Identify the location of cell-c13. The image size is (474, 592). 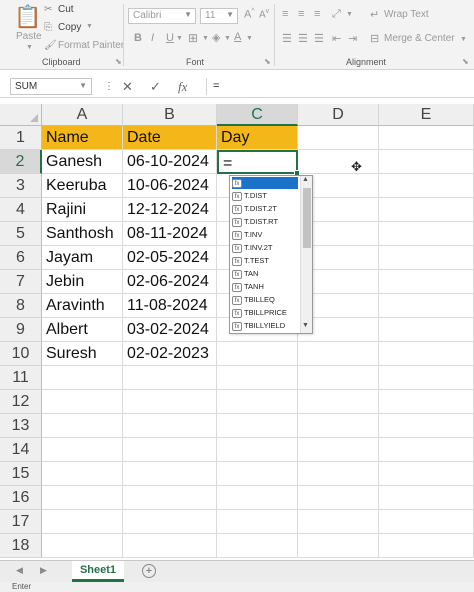
(257, 426).